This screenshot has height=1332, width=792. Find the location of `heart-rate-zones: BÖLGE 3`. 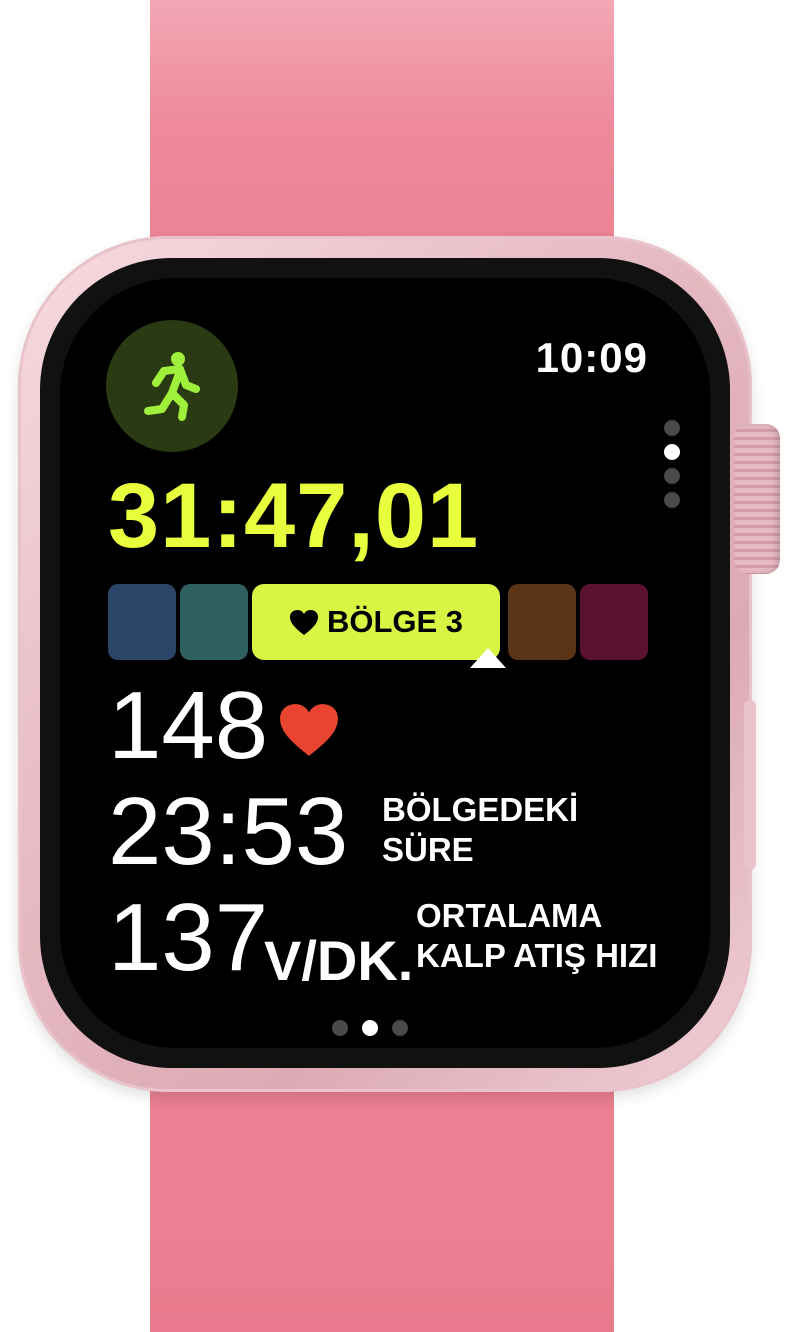

heart-rate-zones: BÖLGE 3 is located at coordinates (378, 624).